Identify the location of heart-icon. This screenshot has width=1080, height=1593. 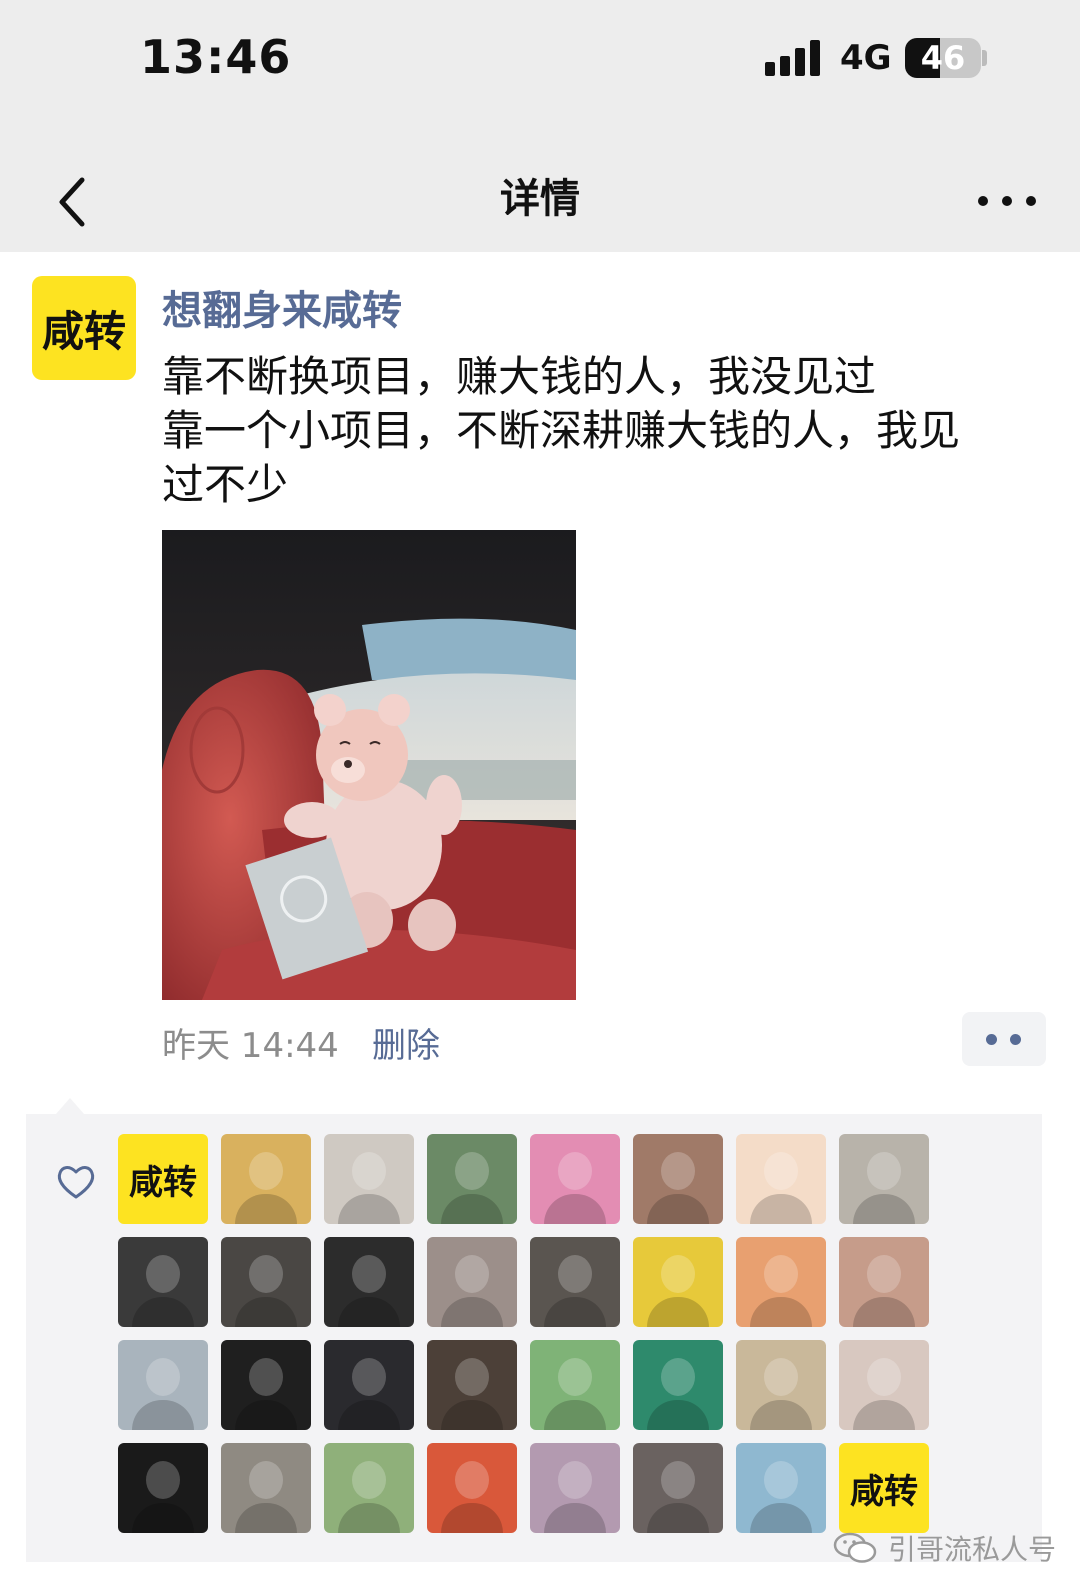
(76, 1182).